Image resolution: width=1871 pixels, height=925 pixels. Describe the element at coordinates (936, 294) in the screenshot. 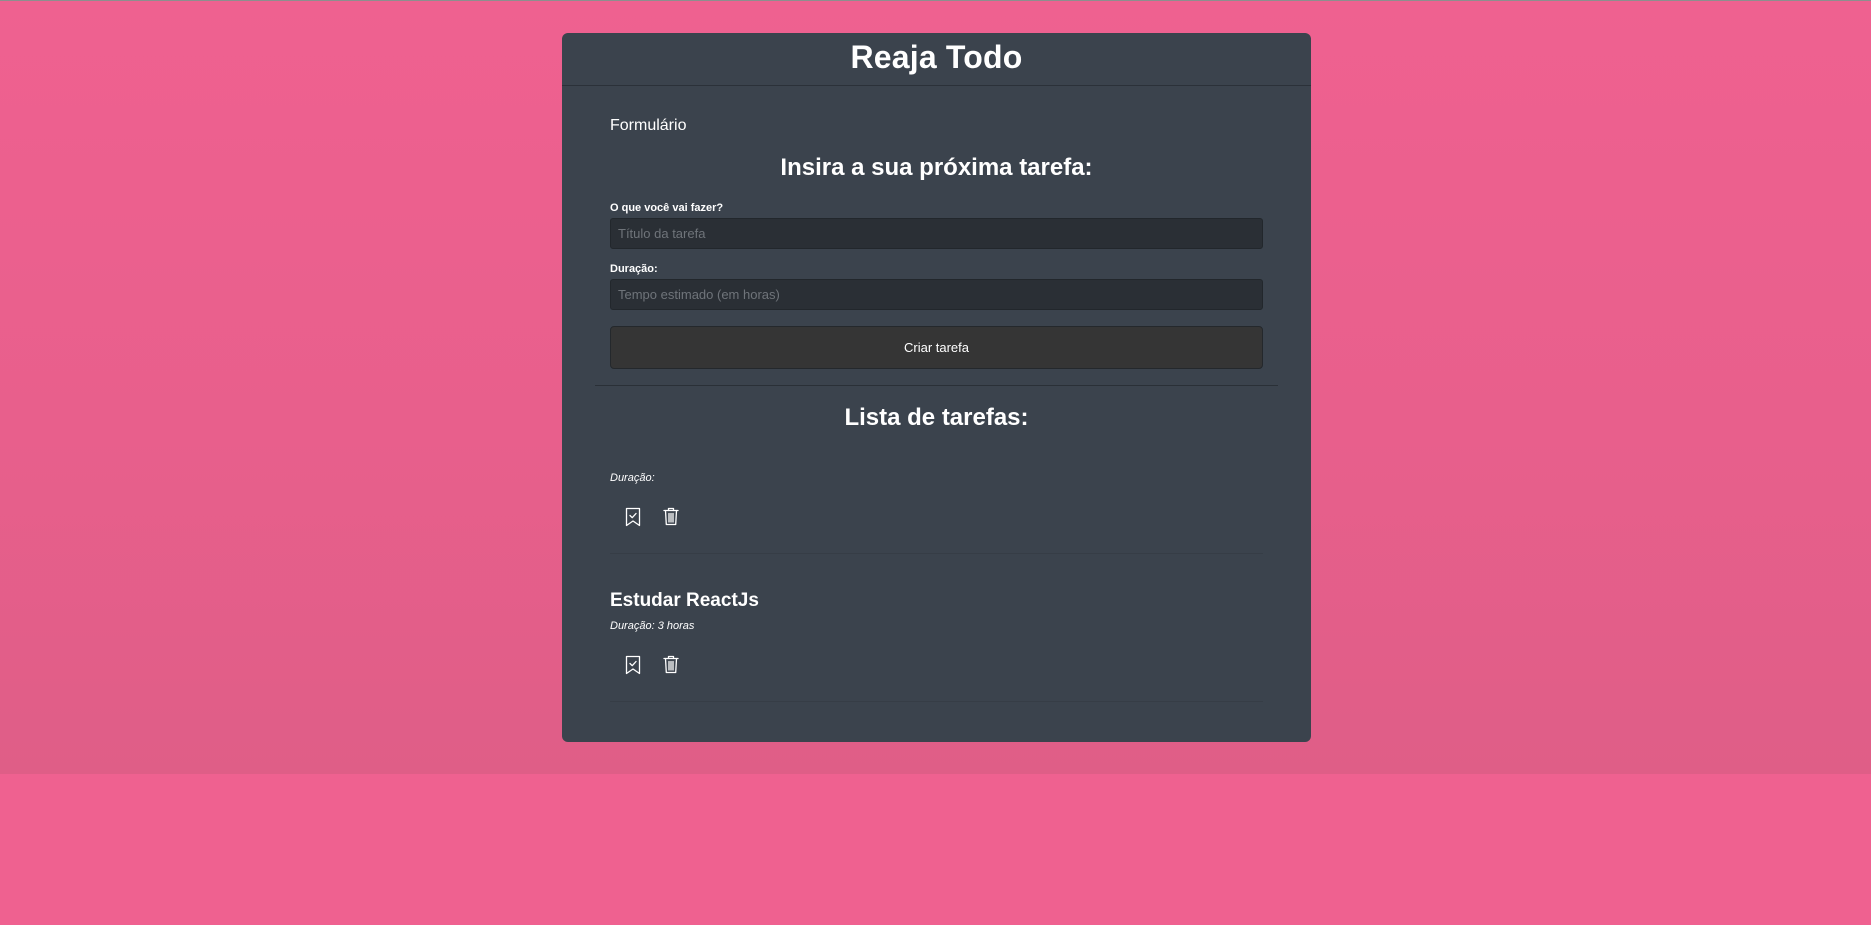

I see `task-duration-input` at that location.